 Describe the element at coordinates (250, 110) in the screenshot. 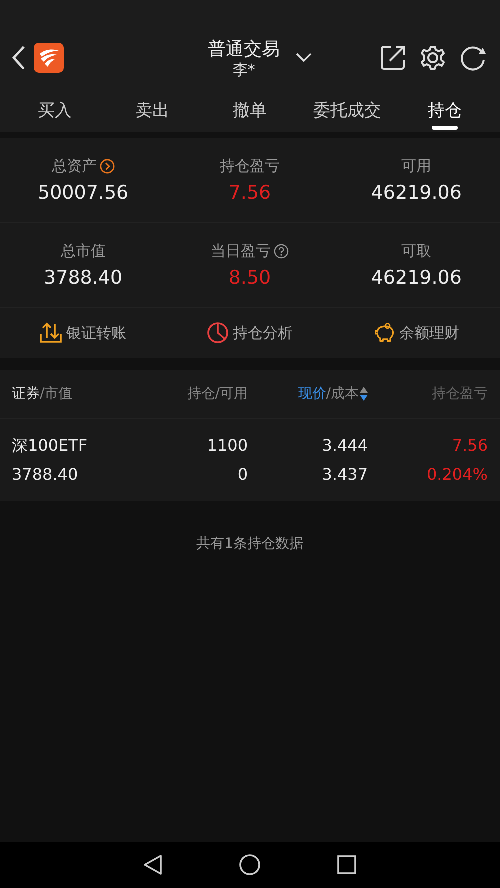

I see `tab: 撤单` at that location.